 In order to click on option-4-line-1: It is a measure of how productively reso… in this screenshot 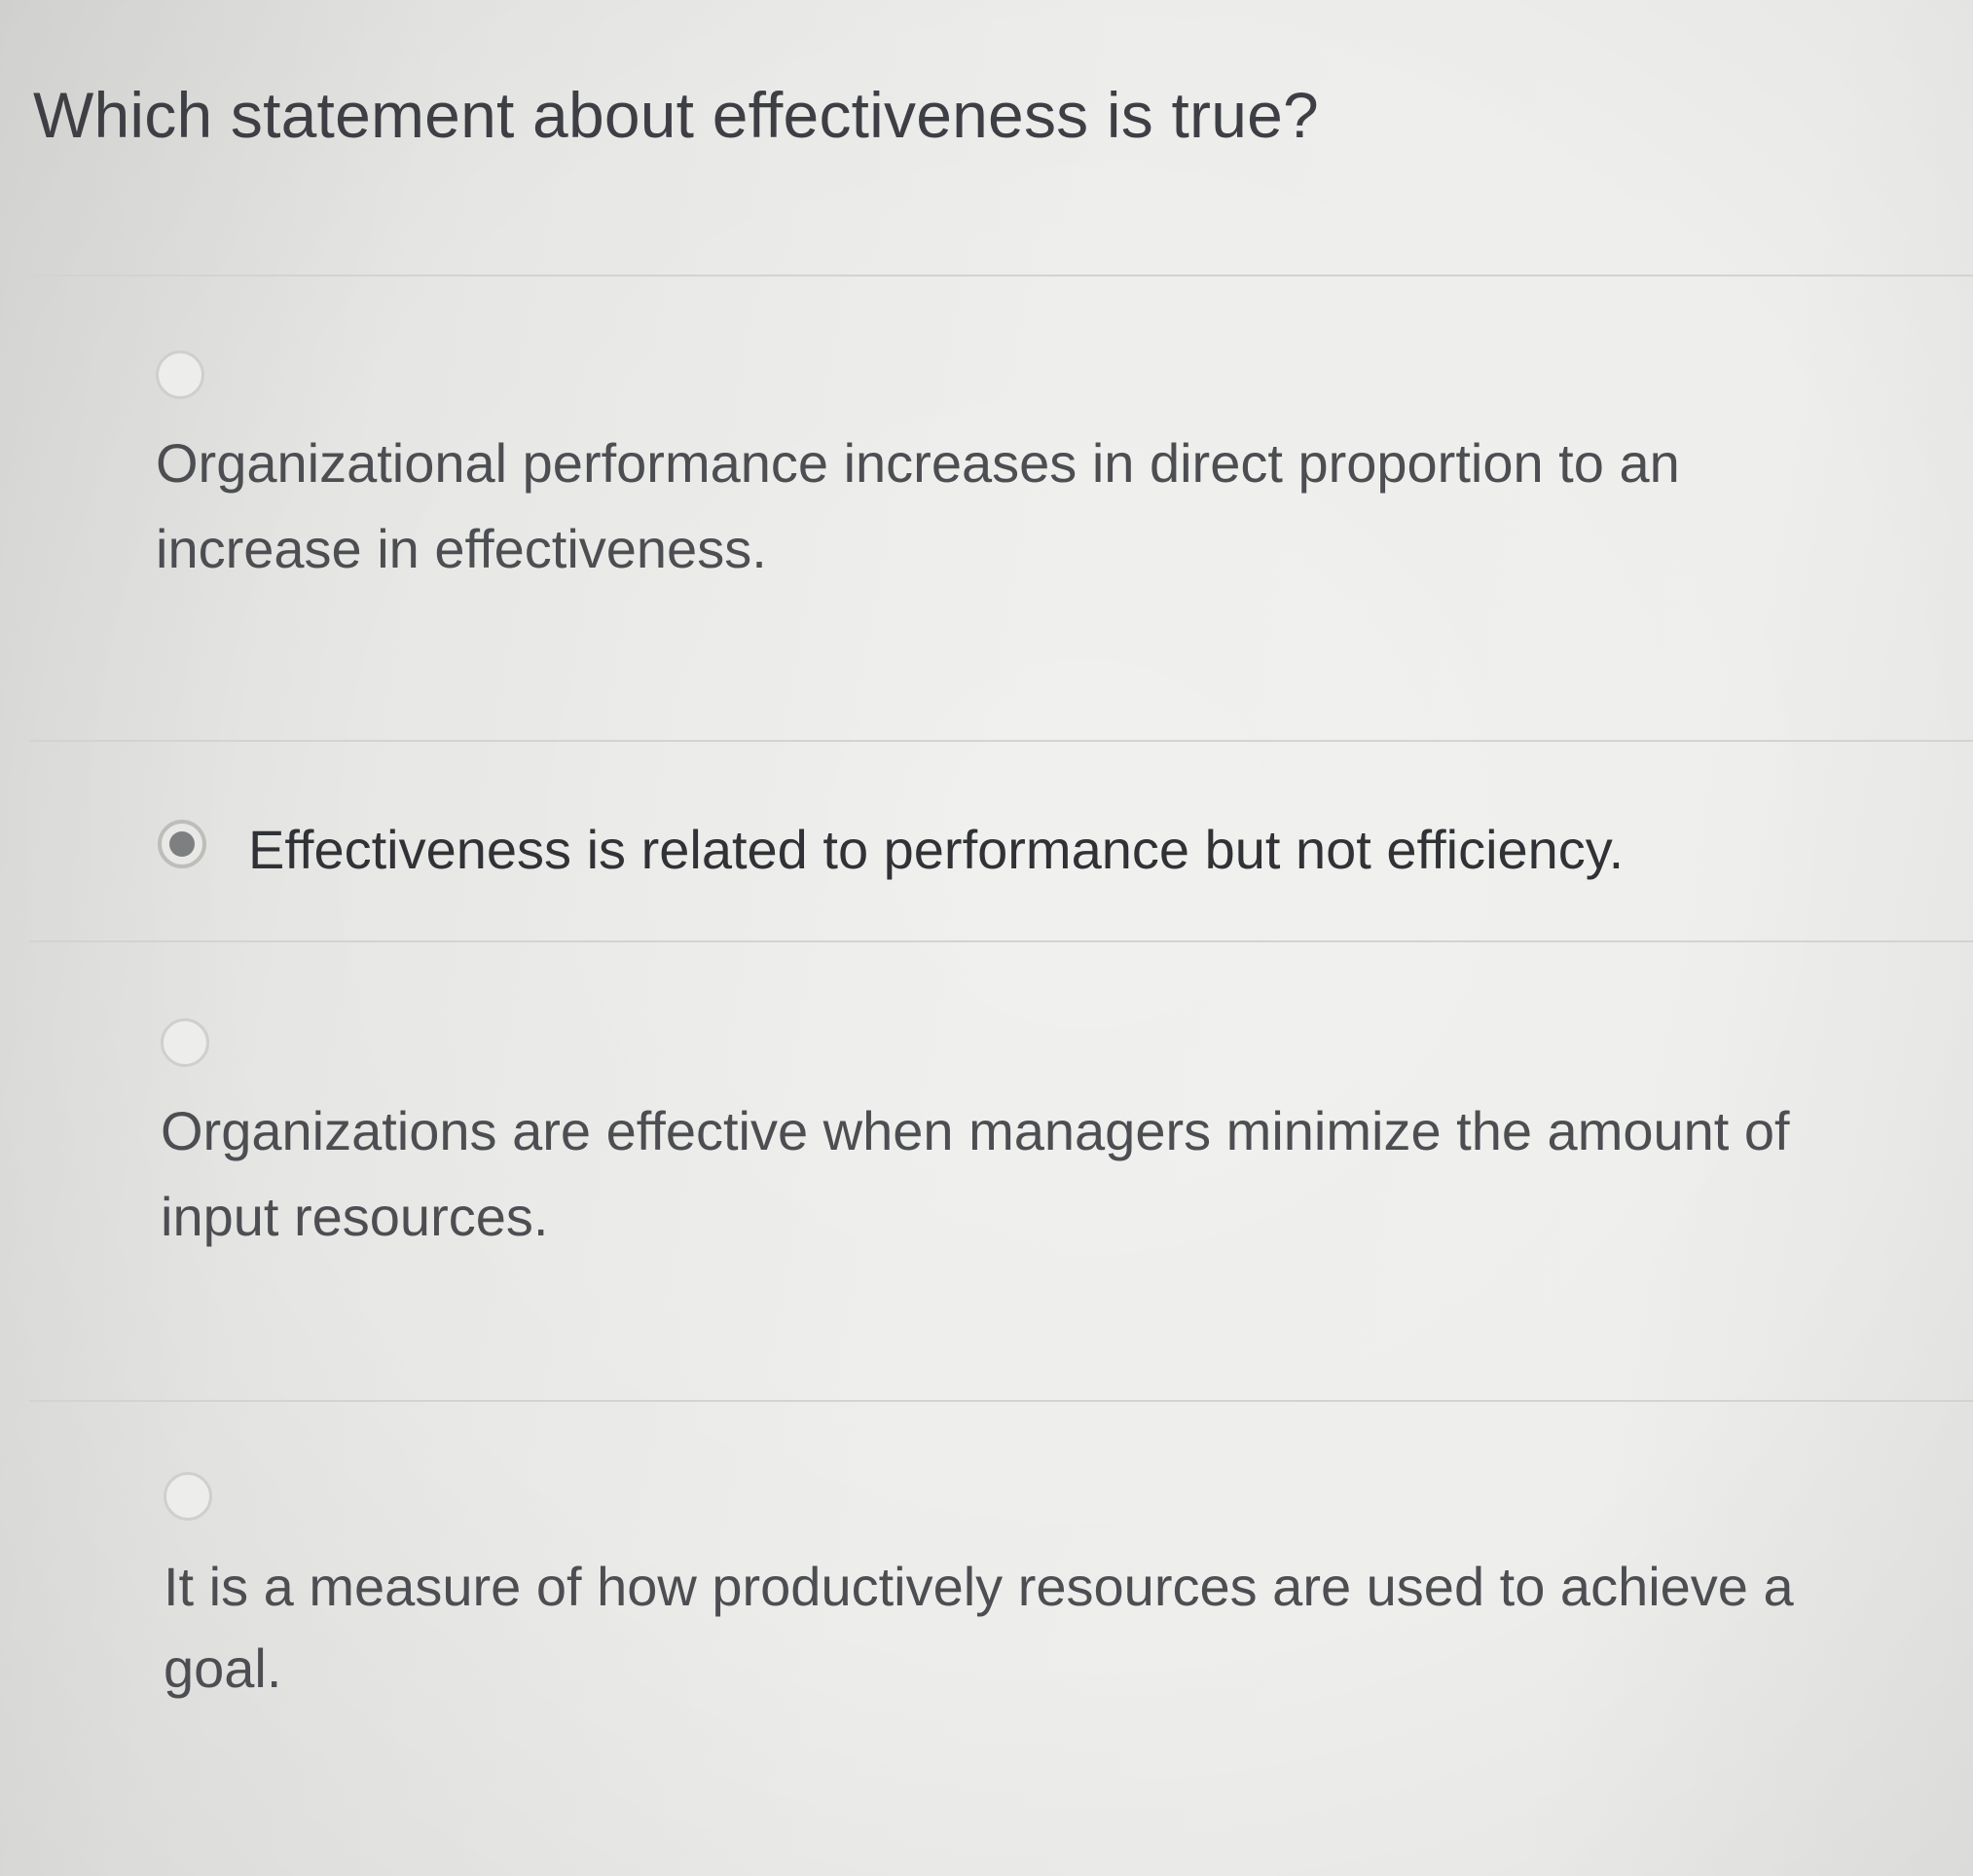, I will do `click(979, 1587)`.